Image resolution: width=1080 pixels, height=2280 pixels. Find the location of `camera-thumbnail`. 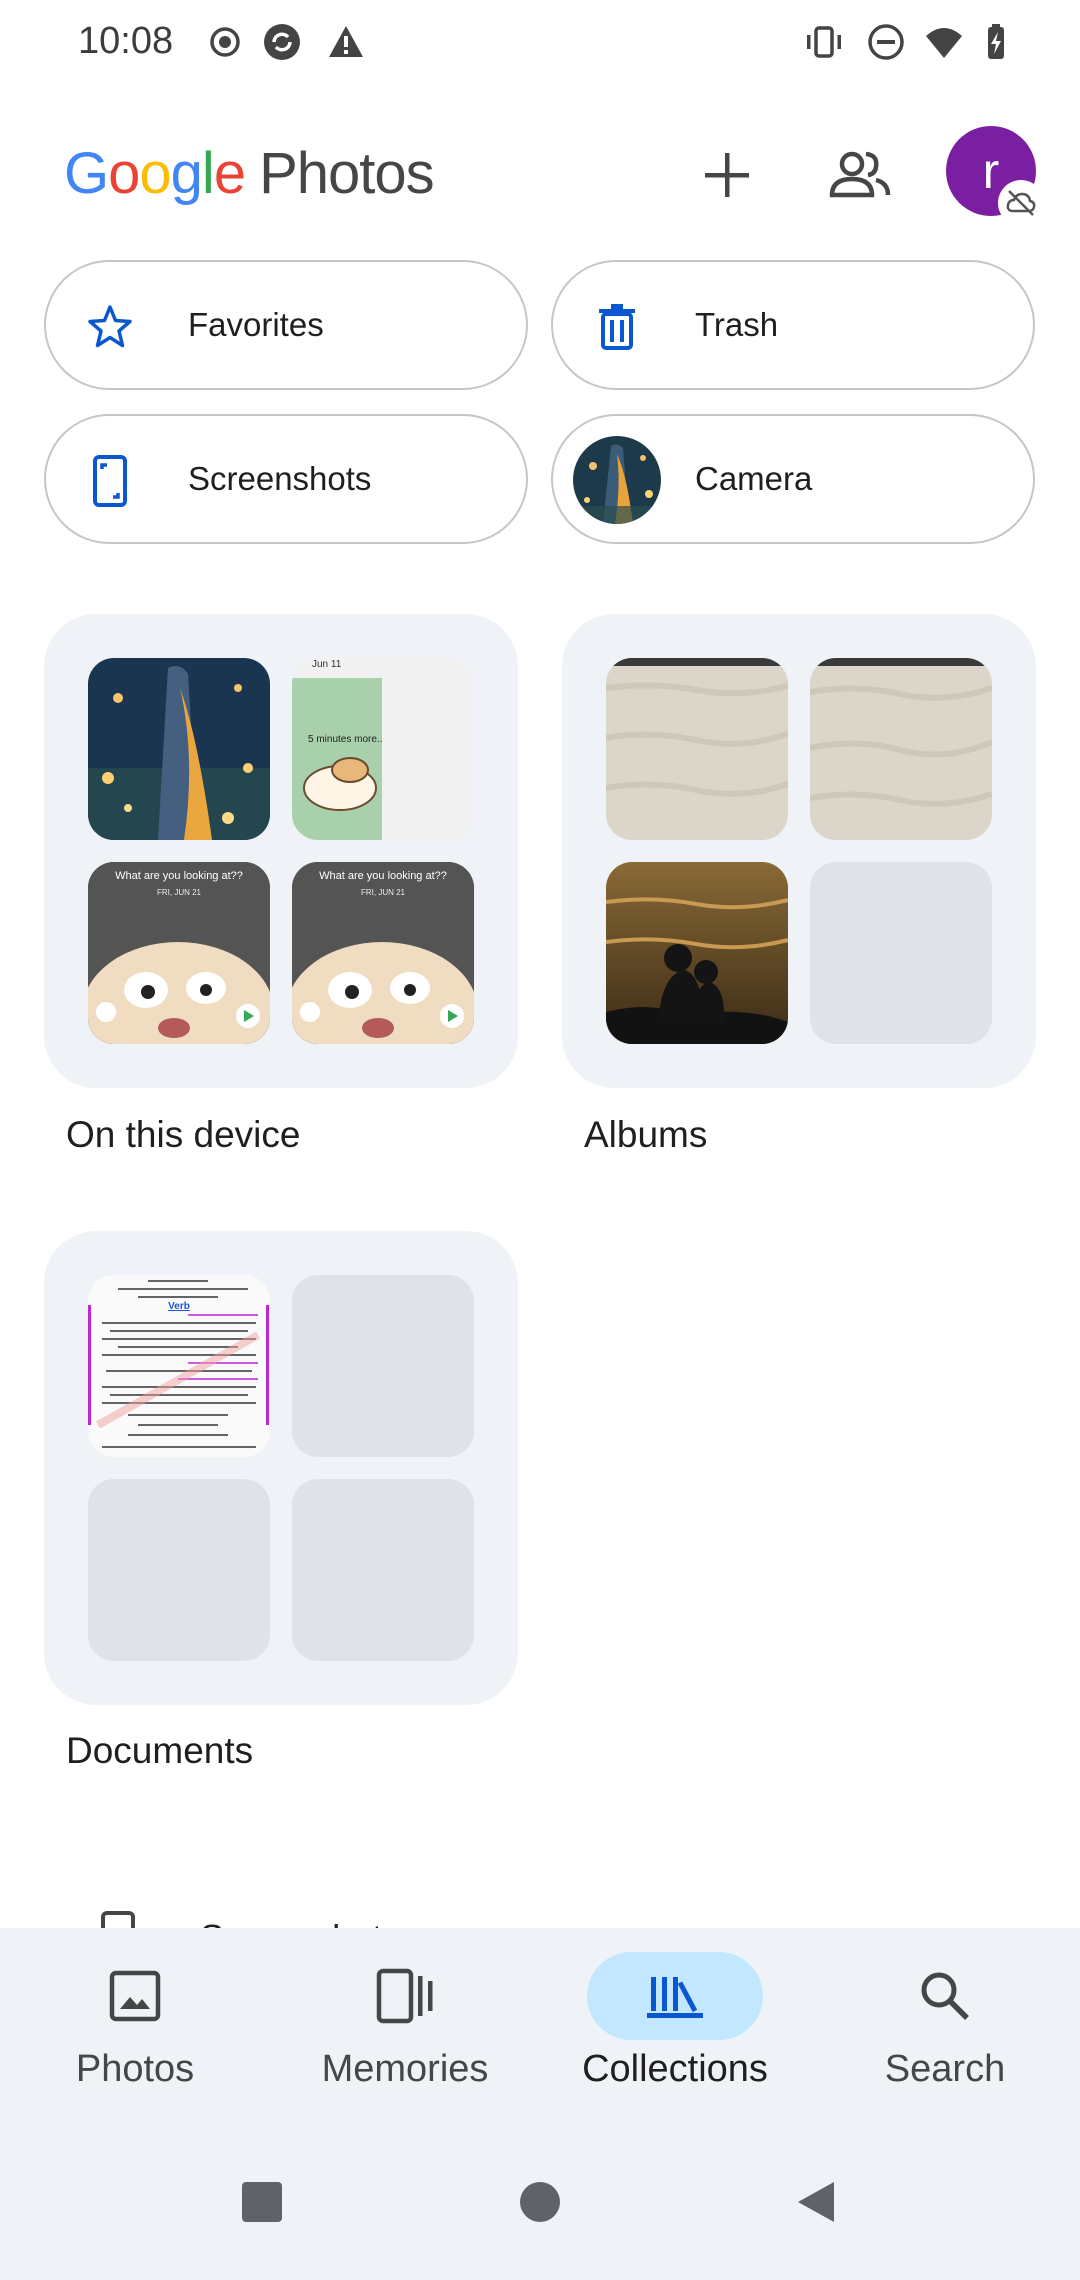

camera-thumbnail is located at coordinates (617, 480).